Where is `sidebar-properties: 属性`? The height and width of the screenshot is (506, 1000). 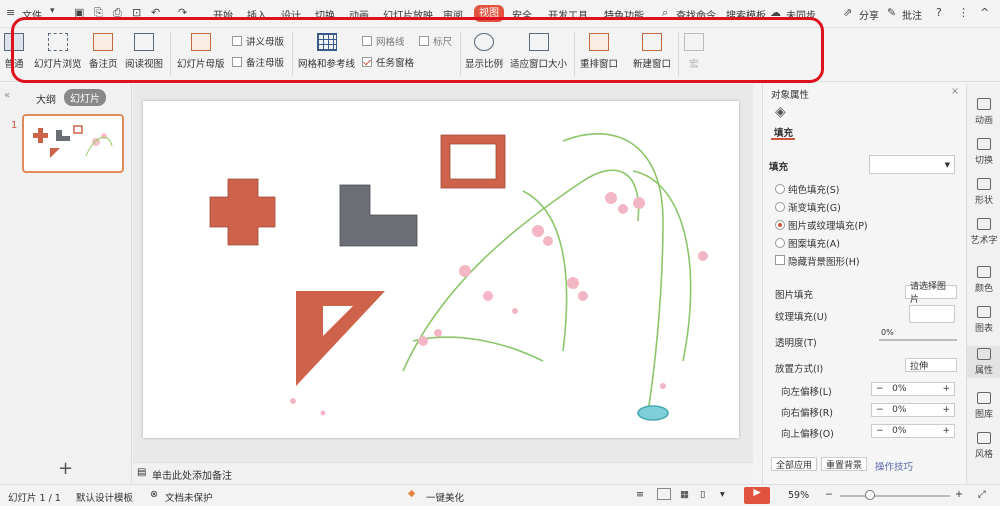 sidebar-properties: 属性 is located at coordinates (983, 362).